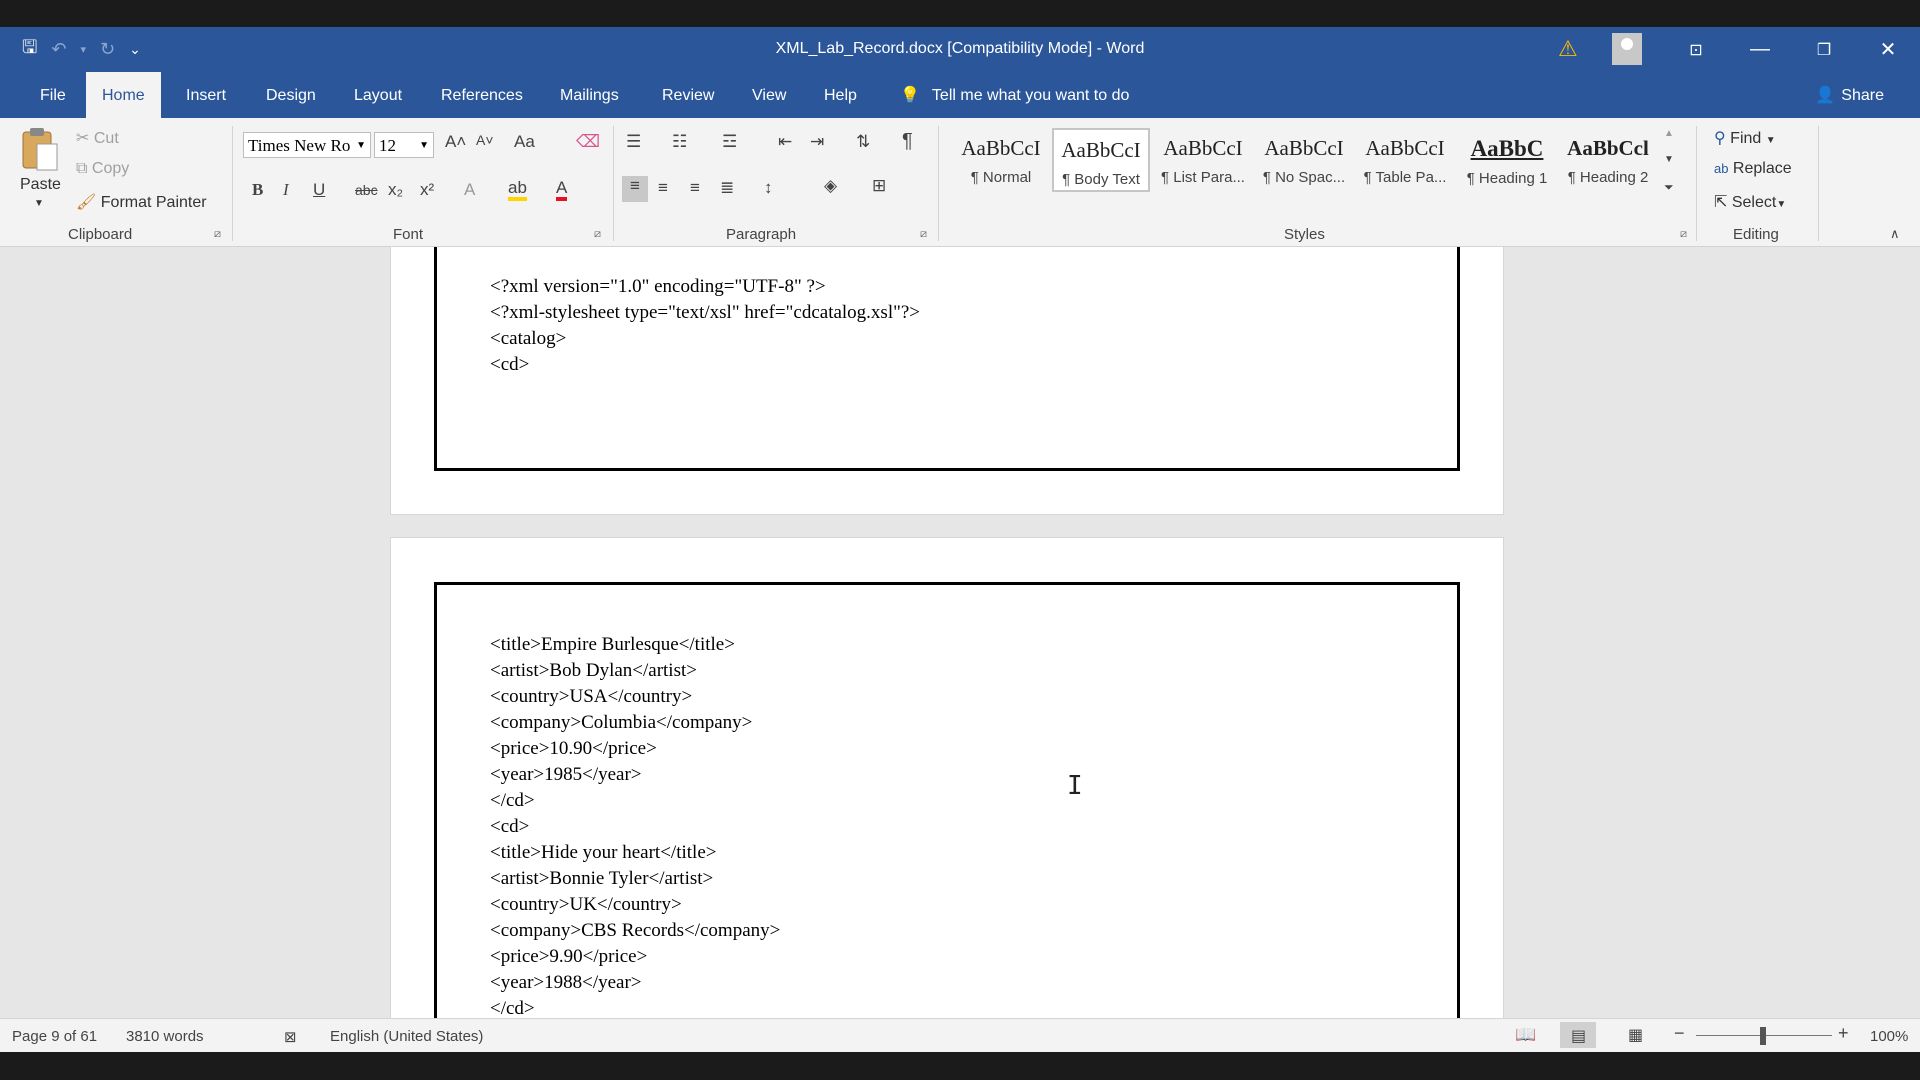 This screenshot has height=1080, width=1920. Describe the element at coordinates (768, 188) in the screenshot. I see `line-spacing-icon: ↕` at that location.